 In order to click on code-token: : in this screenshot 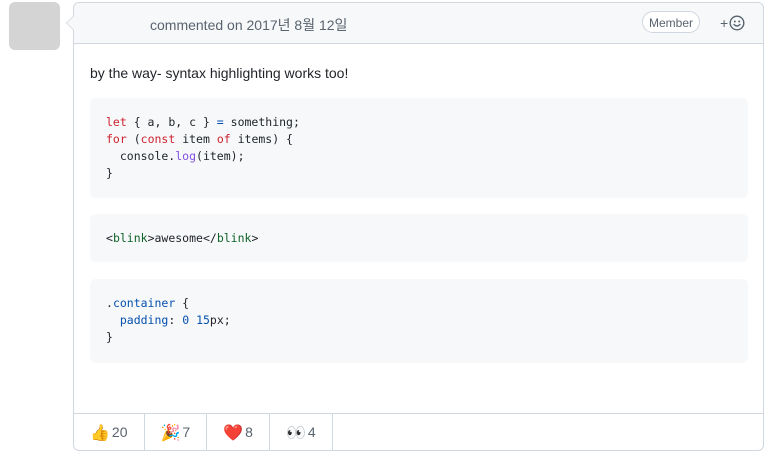, I will do `click(175, 320)`.